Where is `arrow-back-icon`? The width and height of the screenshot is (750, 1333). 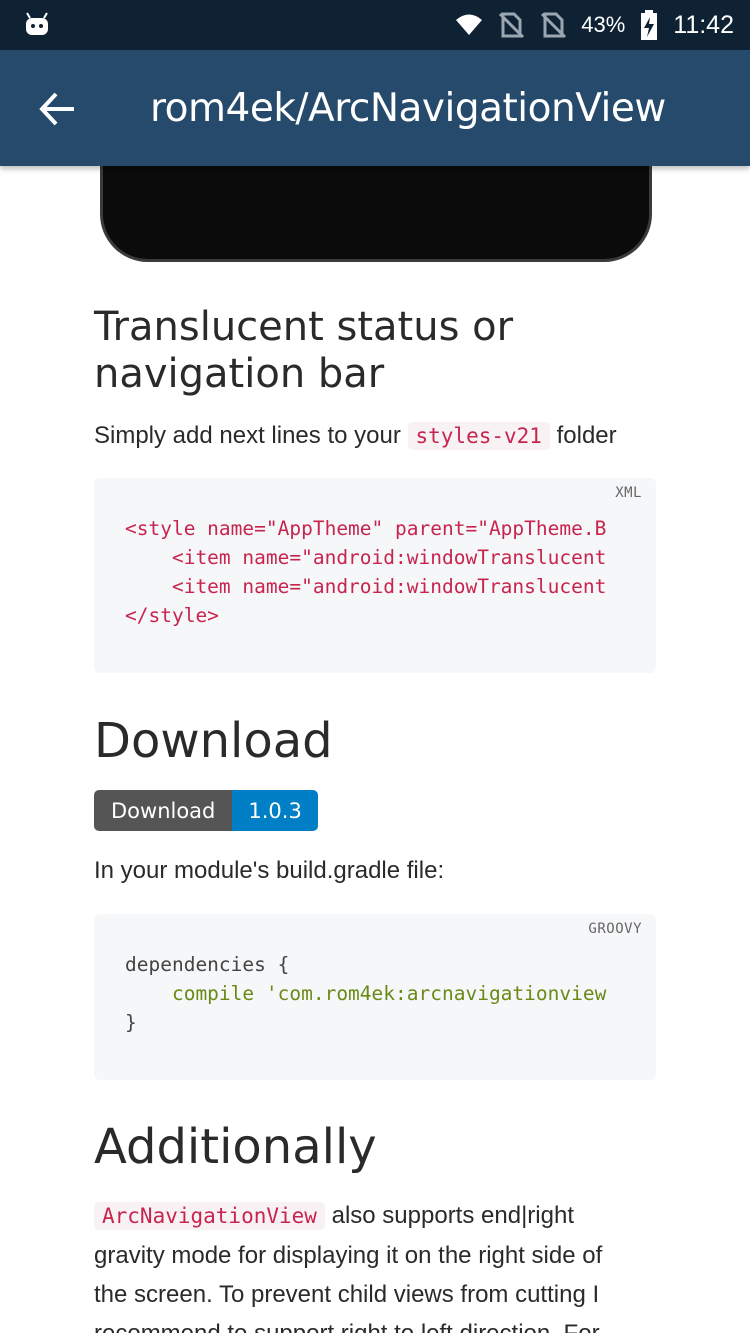
arrow-back-icon is located at coordinates (57, 109).